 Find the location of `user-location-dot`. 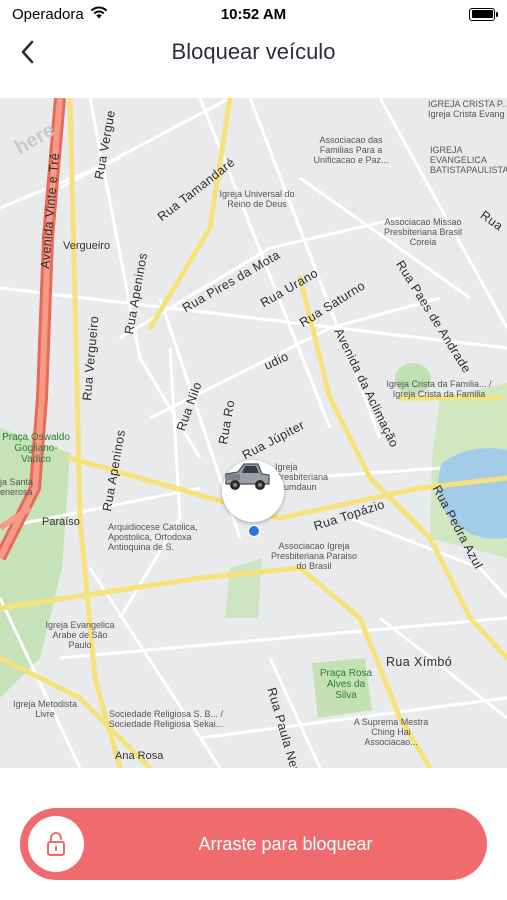

user-location-dot is located at coordinates (254, 531).